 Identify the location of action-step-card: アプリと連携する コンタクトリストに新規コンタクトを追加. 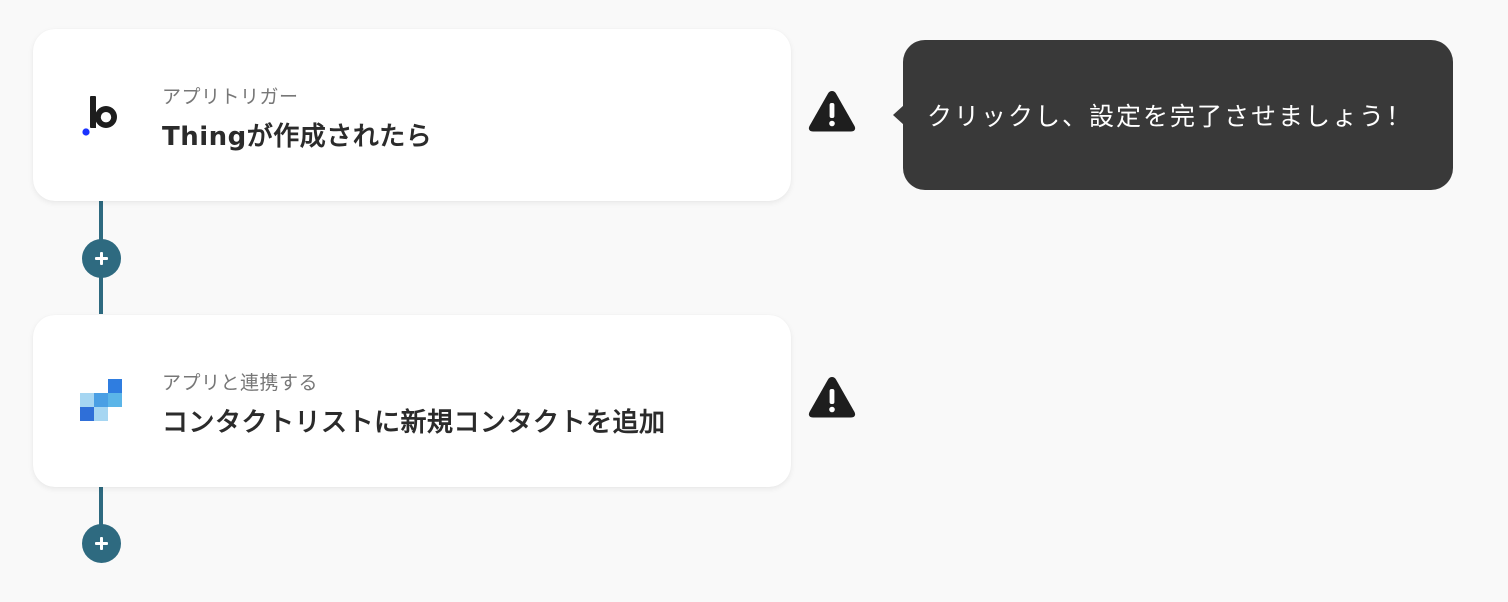
(412, 401).